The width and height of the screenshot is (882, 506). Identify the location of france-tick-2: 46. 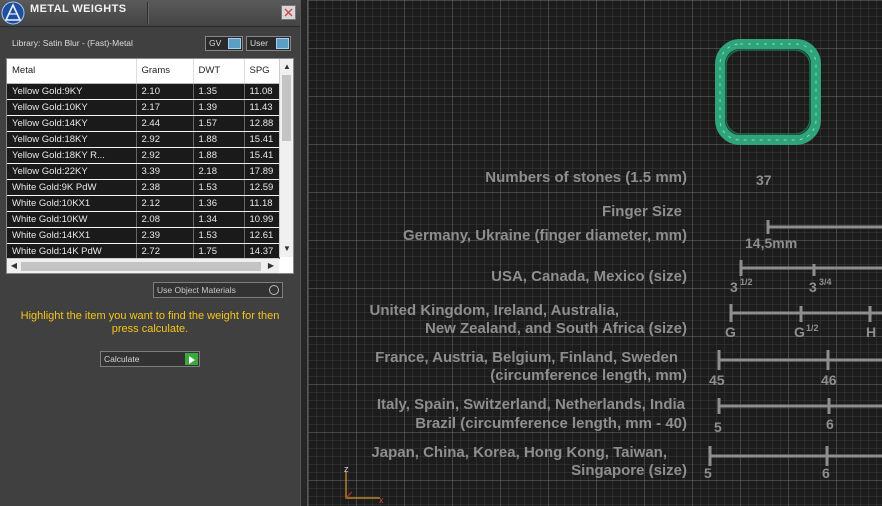
(829, 380).